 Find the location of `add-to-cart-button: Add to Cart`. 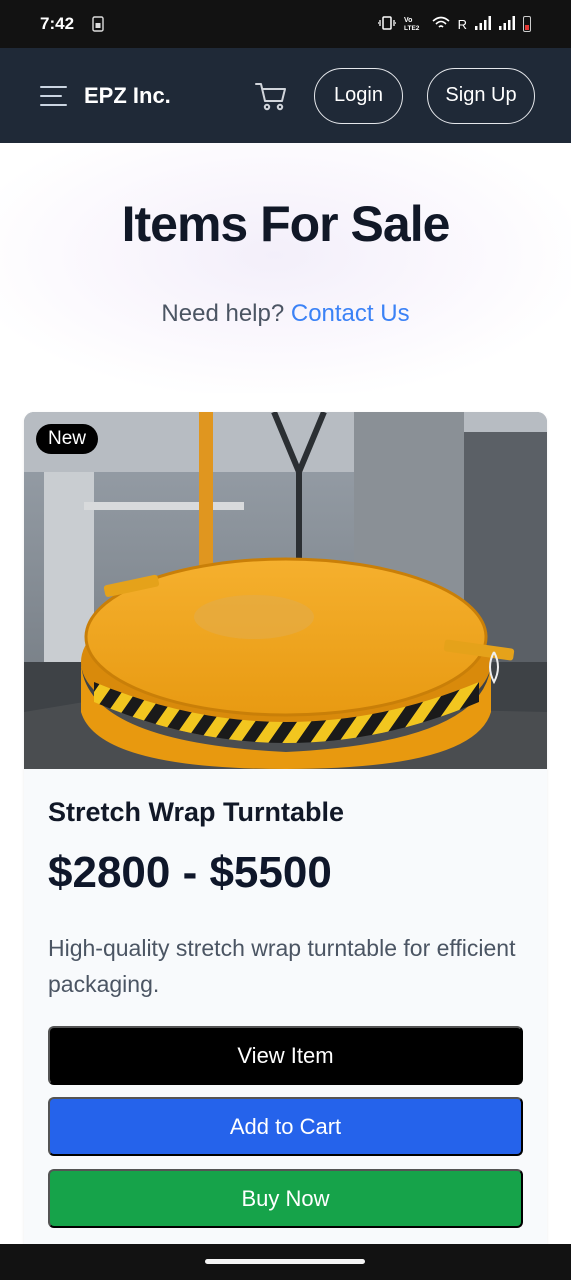

add-to-cart-button: Add to Cart is located at coordinates (285, 1126).